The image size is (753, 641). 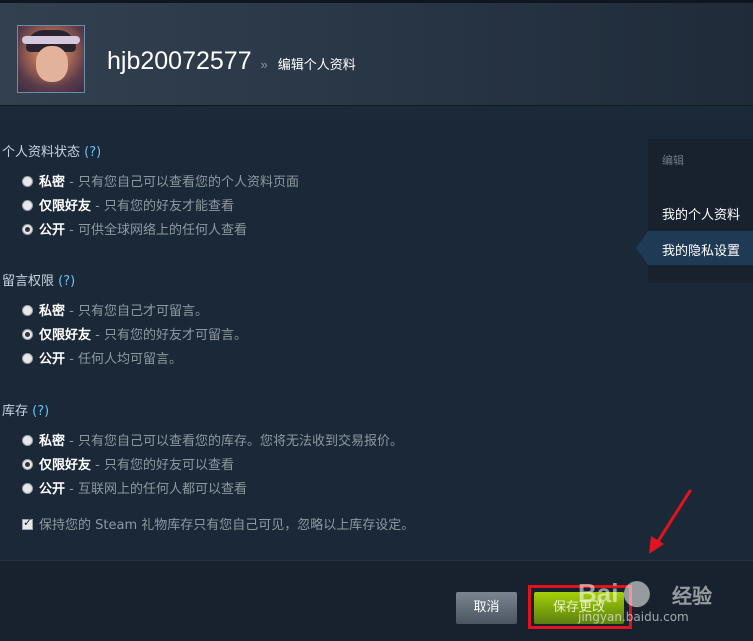 I want to click on option-description: - 只有您自己可以查看您的库存。您将无法收到交易报价。, so click(x=234, y=441).